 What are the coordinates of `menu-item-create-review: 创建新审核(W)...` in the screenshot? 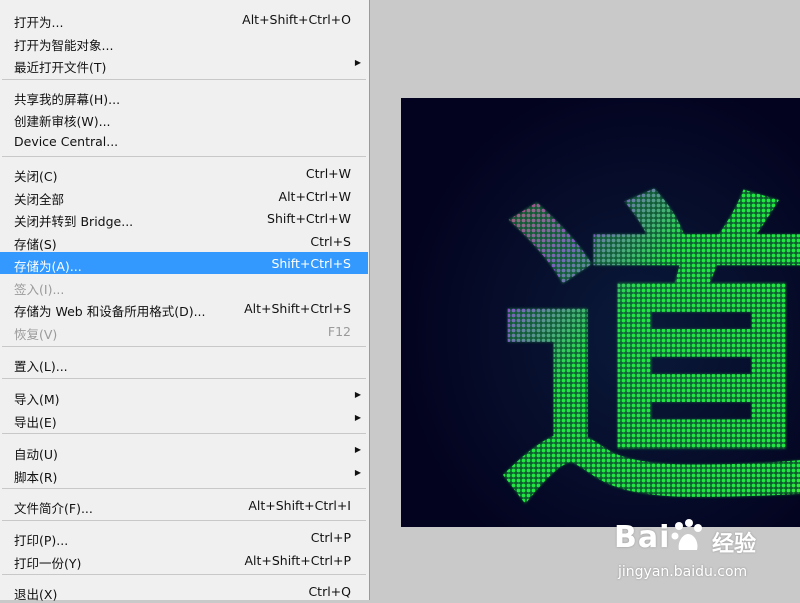 It's located at (184, 118).